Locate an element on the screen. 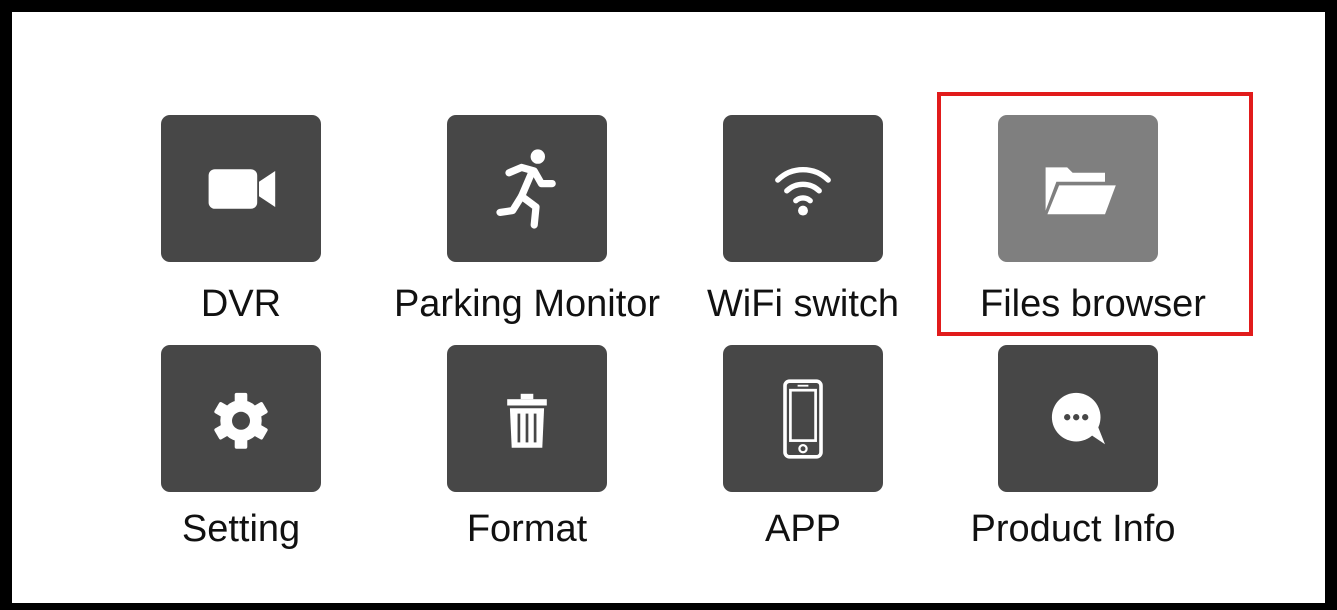 The height and width of the screenshot is (610, 1337). dvr-button is located at coordinates (241, 188).